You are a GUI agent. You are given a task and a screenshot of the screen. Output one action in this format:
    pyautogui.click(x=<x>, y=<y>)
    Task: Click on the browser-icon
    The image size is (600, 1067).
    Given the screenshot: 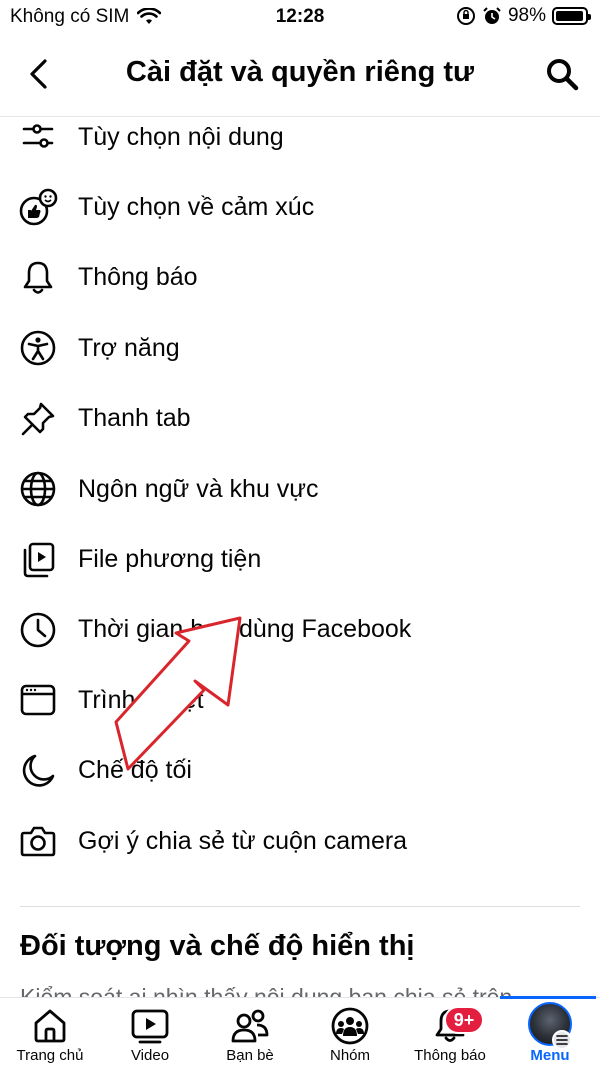 What is the action you would take?
    pyautogui.click(x=38, y=700)
    